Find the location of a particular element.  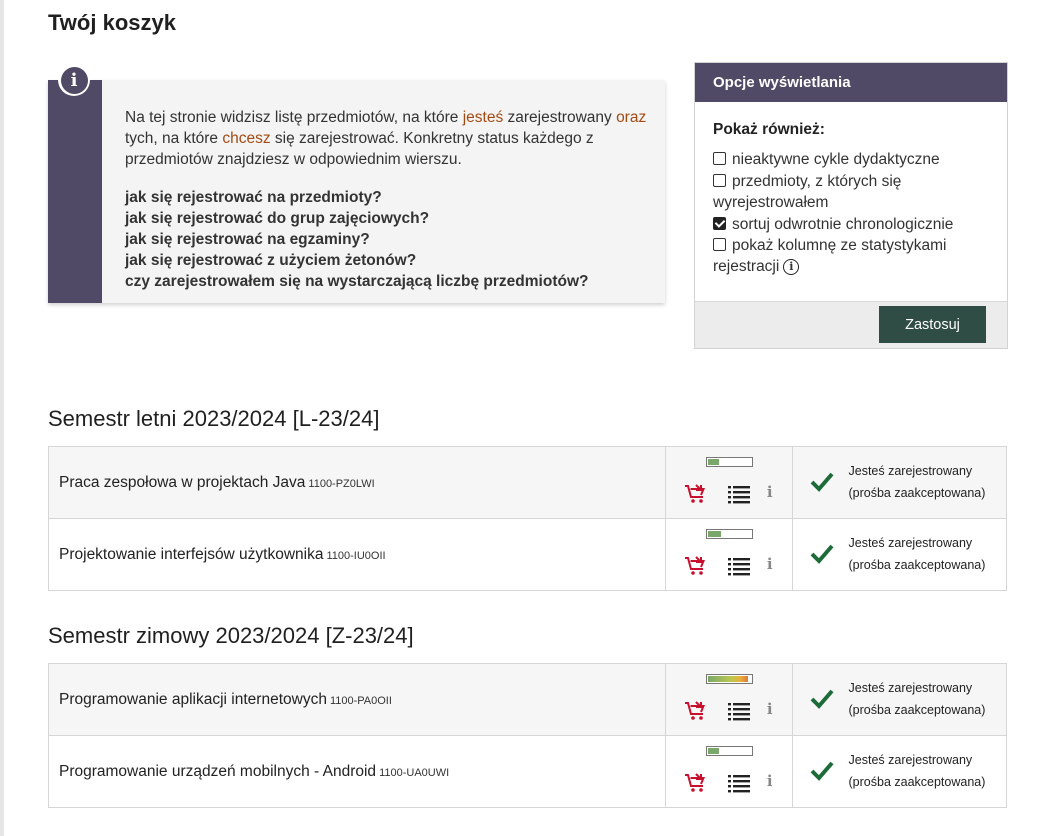

help-link-exams: jak się rejestrować na egzaminy? is located at coordinates (356, 239).